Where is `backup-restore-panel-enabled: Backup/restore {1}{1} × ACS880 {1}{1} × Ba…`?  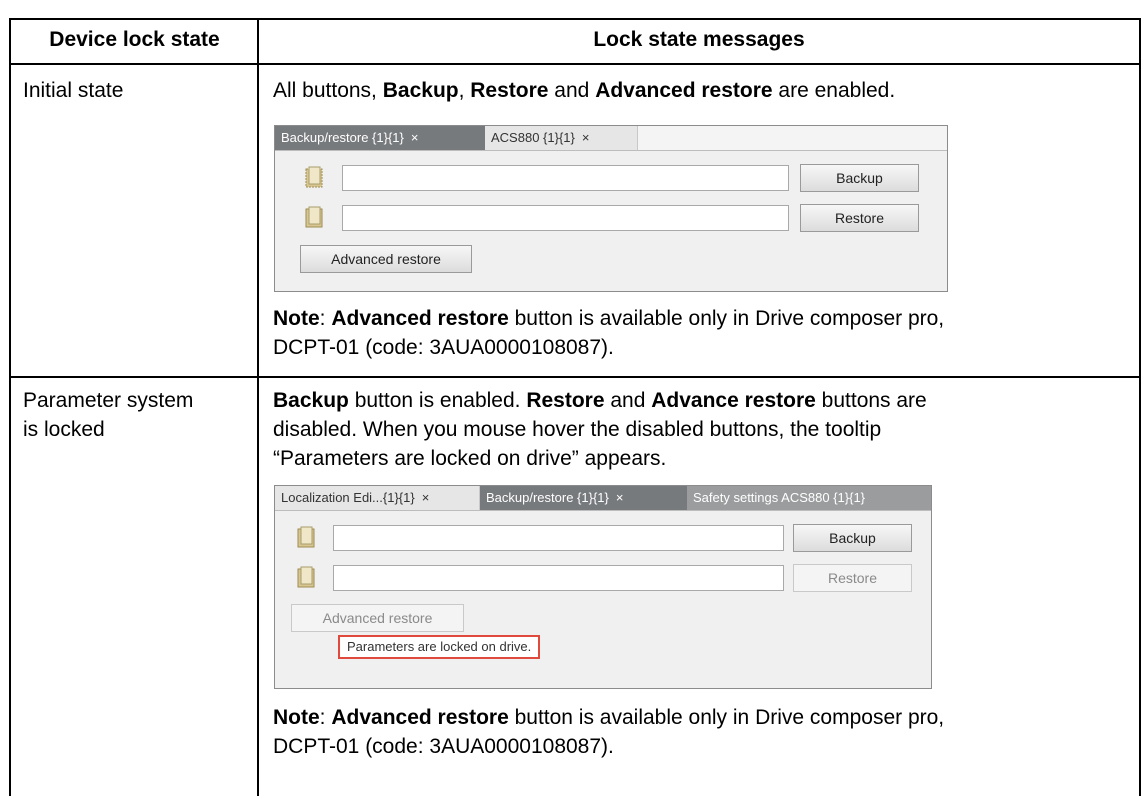 backup-restore-panel-enabled: Backup/restore {1}{1} × ACS880 {1}{1} × Ba… is located at coordinates (611, 208).